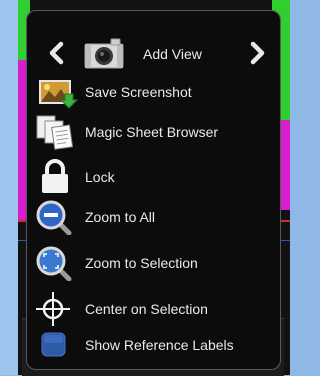 This screenshot has width=320, height=376. What do you see at coordinates (159, 345) in the screenshot?
I see `show-reference-labels-label: Show Reference Labels` at bounding box center [159, 345].